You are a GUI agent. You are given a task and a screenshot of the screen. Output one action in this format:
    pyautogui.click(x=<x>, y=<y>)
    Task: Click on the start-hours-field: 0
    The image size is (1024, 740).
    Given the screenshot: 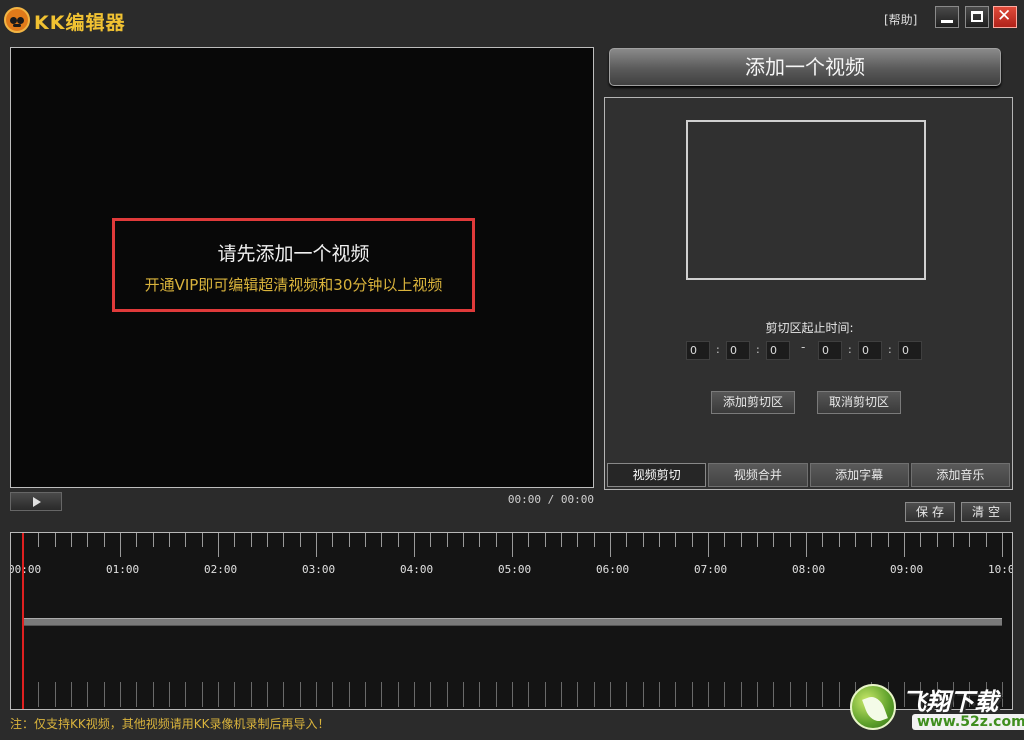 What is the action you would take?
    pyautogui.click(x=698, y=350)
    